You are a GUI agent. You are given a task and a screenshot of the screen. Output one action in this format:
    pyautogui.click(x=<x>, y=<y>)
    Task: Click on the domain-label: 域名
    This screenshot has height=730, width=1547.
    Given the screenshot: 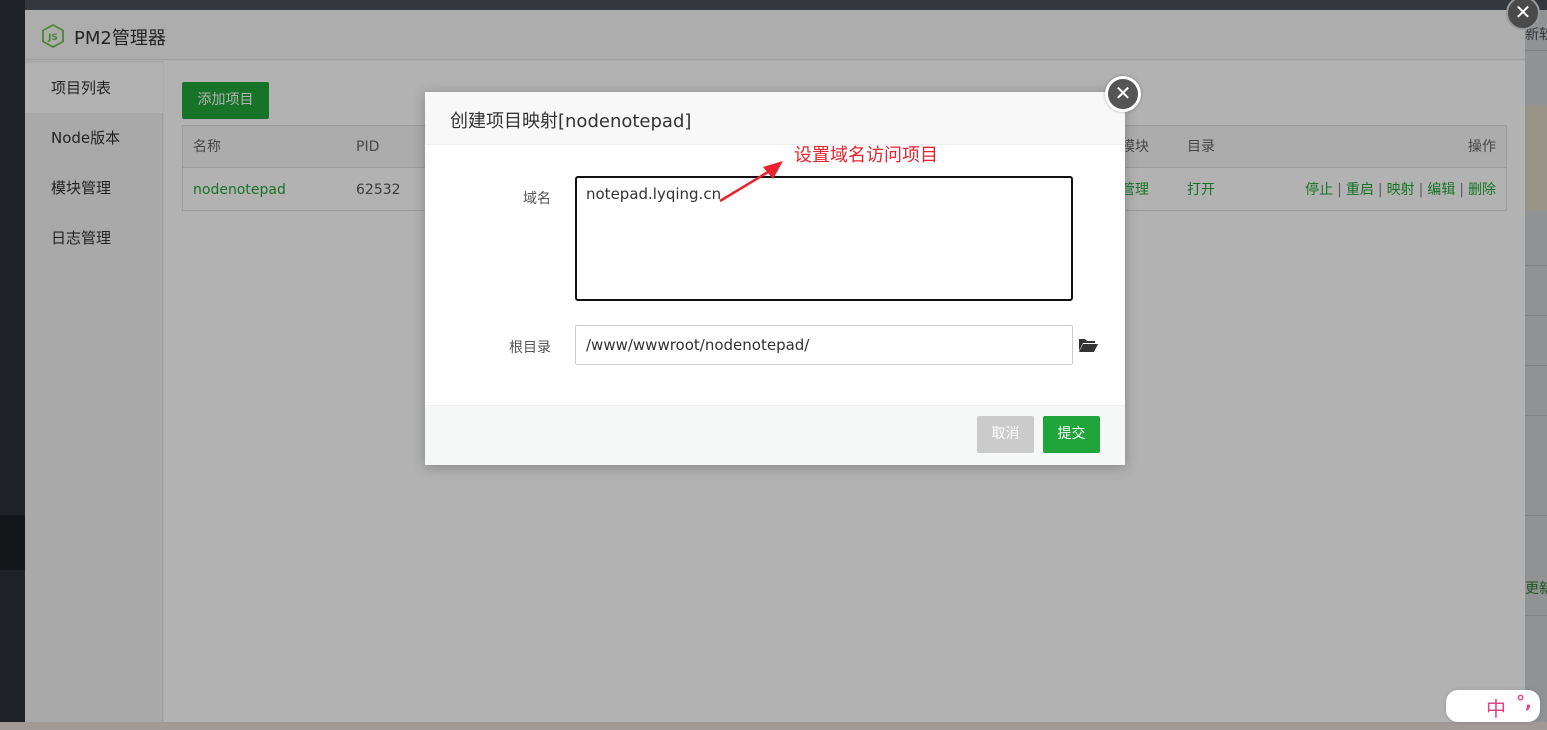 What is the action you would take?
    pyautogui.click(x=537, y=199)
    